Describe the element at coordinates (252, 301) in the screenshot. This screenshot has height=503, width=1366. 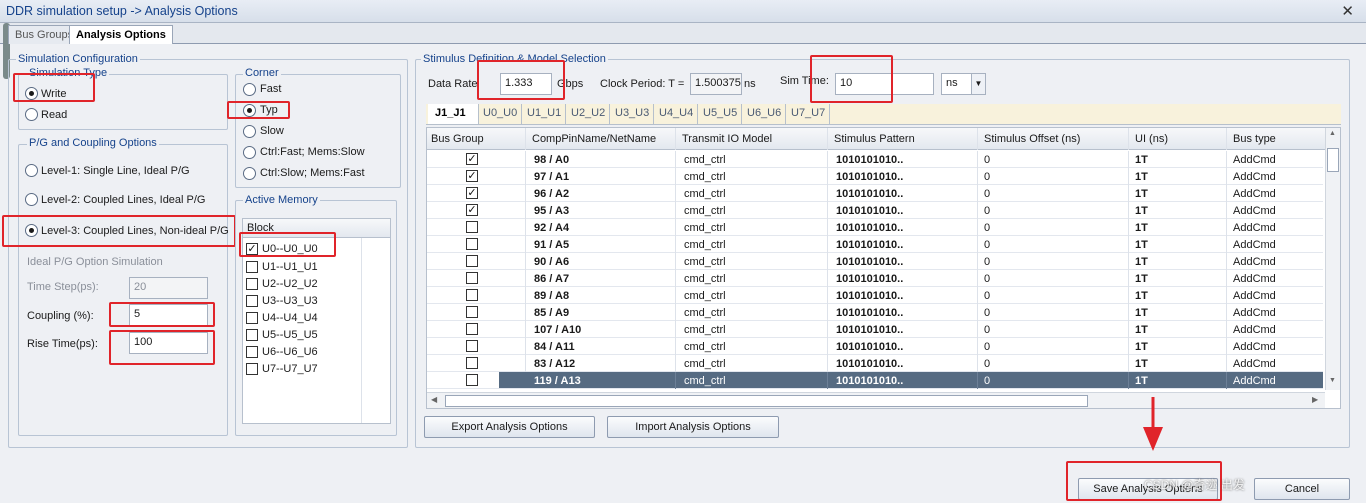
I see `block-checkbox-u3` at that location.